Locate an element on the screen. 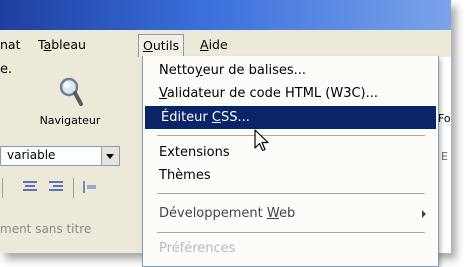 The height and width of the screenshot is (267, 467). menu-item-extensions: Extensions is located at coordinates (290, 152).